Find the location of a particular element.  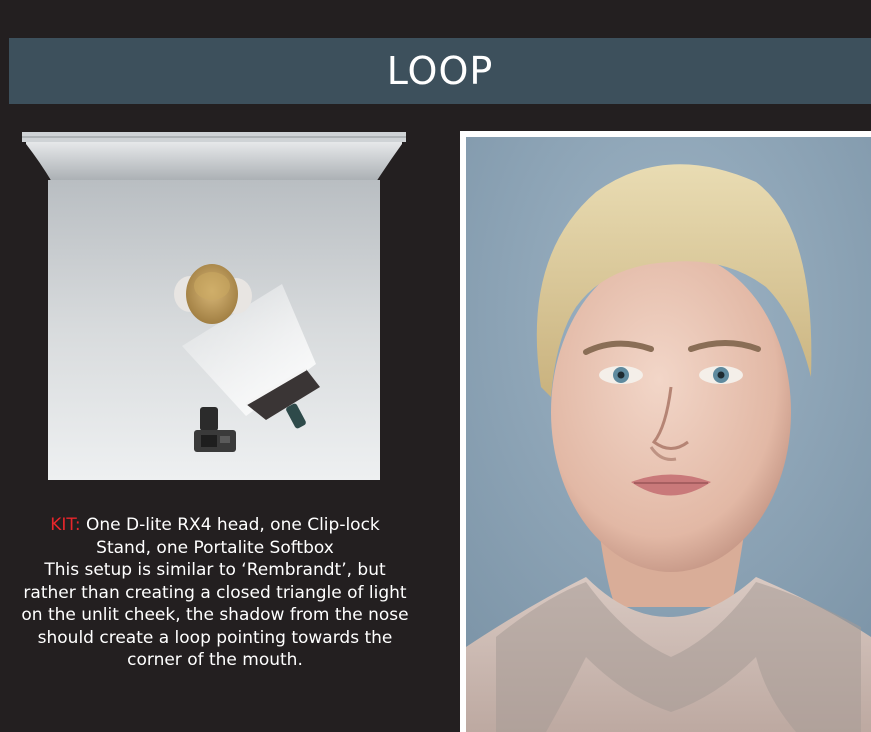

page-title: LOOP is located at coordinates (440, 71).